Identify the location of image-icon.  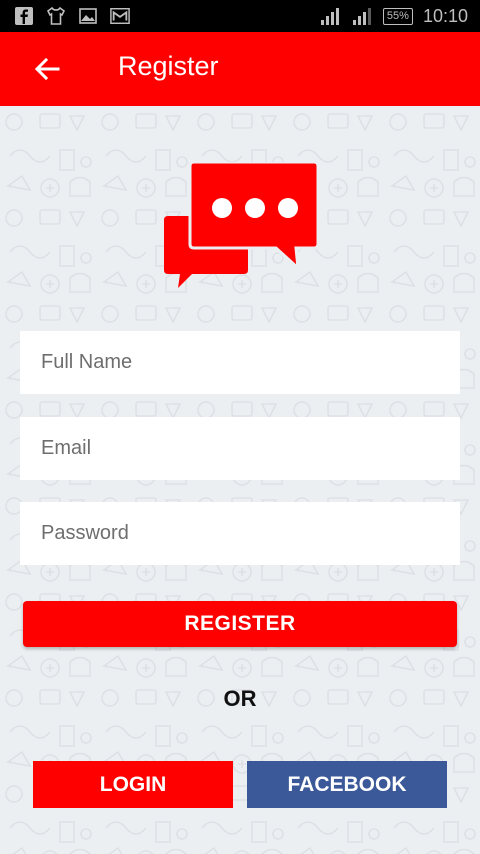
(88, 16).